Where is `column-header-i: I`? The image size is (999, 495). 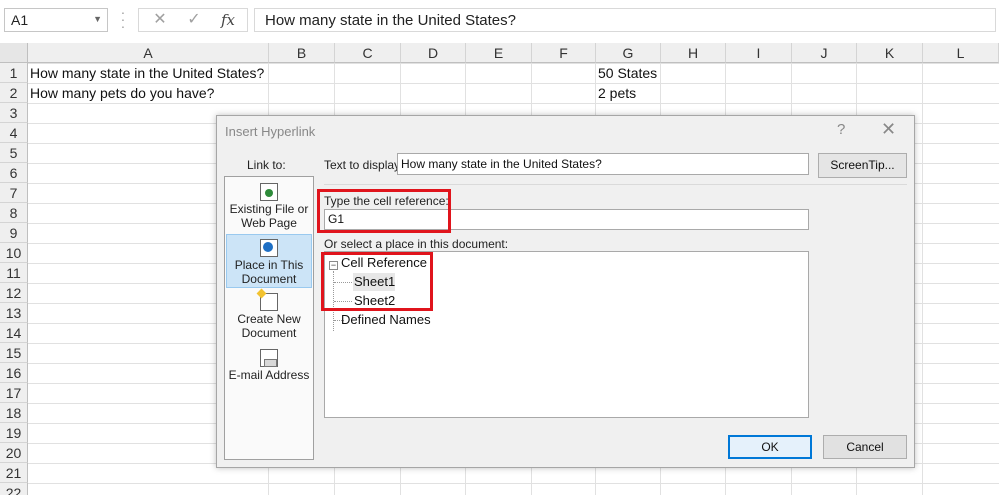 column-header-i: I is located at coordinates (759, 53).